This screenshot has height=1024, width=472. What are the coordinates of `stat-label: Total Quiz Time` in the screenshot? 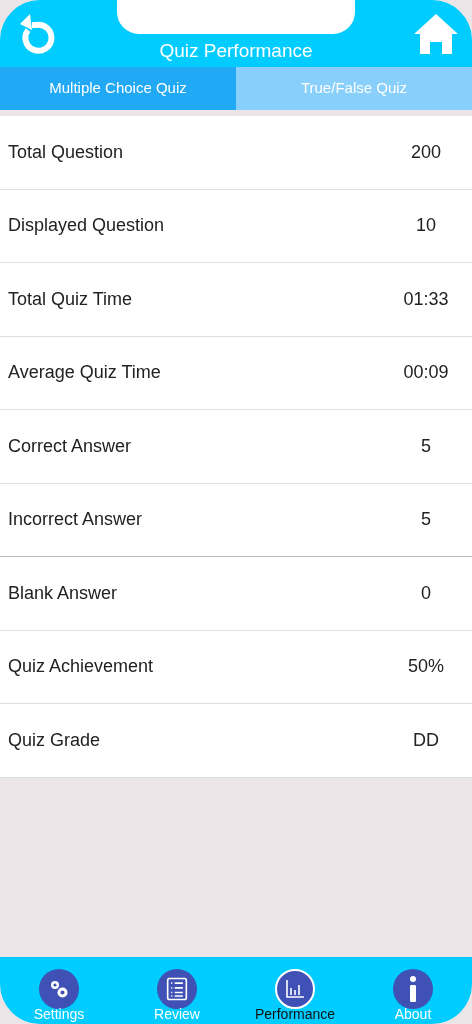 It's located at (70, 299).